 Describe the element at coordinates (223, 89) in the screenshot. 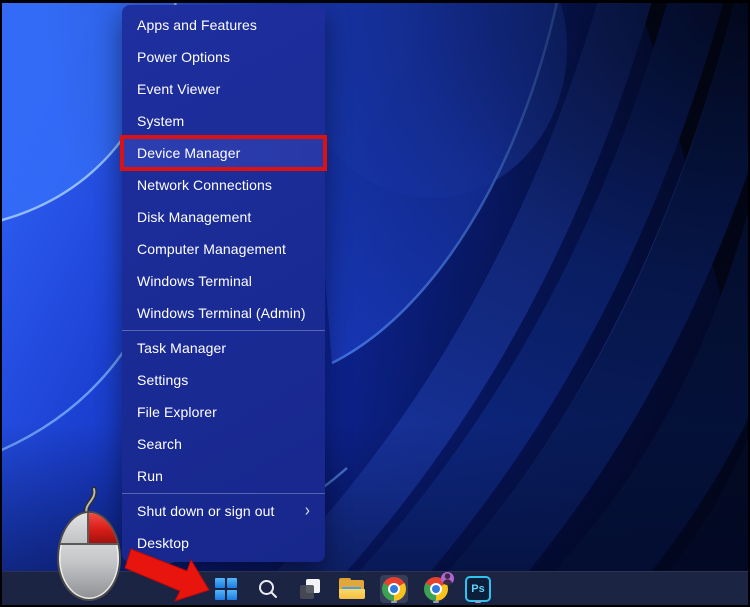

I see `menu-item-event-viewer: Event Viewer` at that location.